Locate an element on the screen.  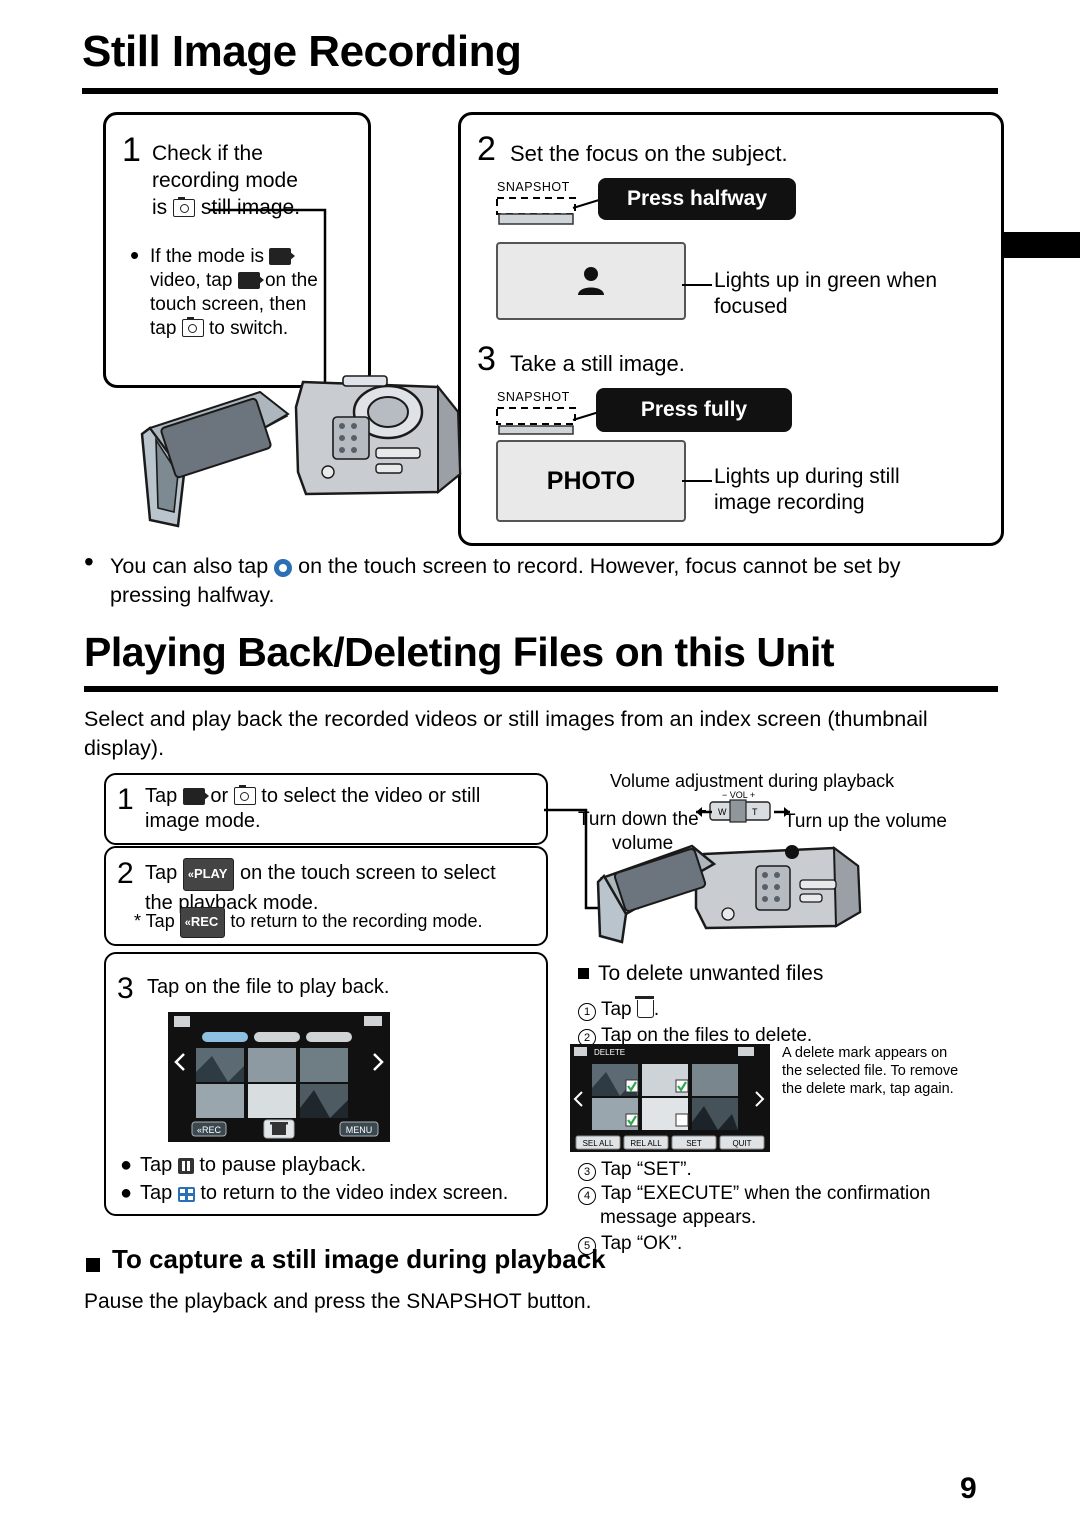
focus-leader is located at coordinates (697, 285).